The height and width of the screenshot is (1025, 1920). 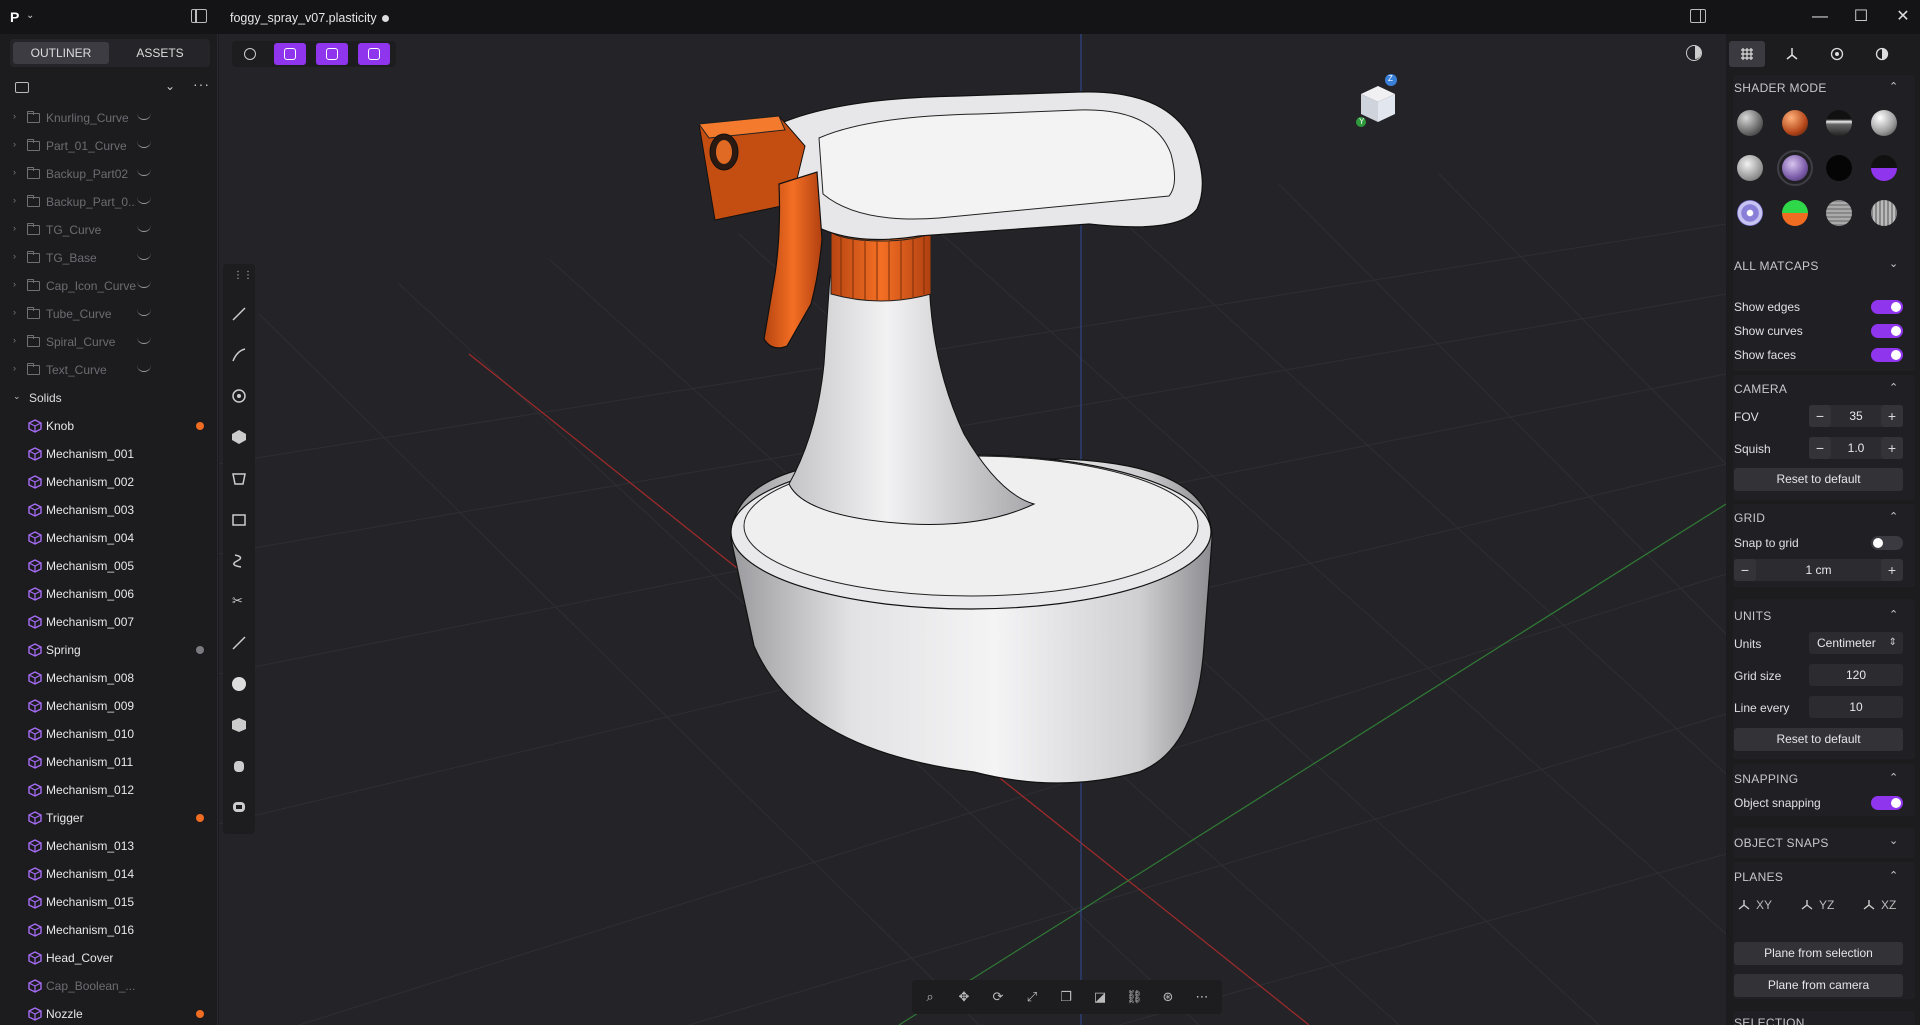 What do you see at coordinates (239, 643) in the screenshot?
I see `fillet-tool-icon` at bounding box center [239, 643].